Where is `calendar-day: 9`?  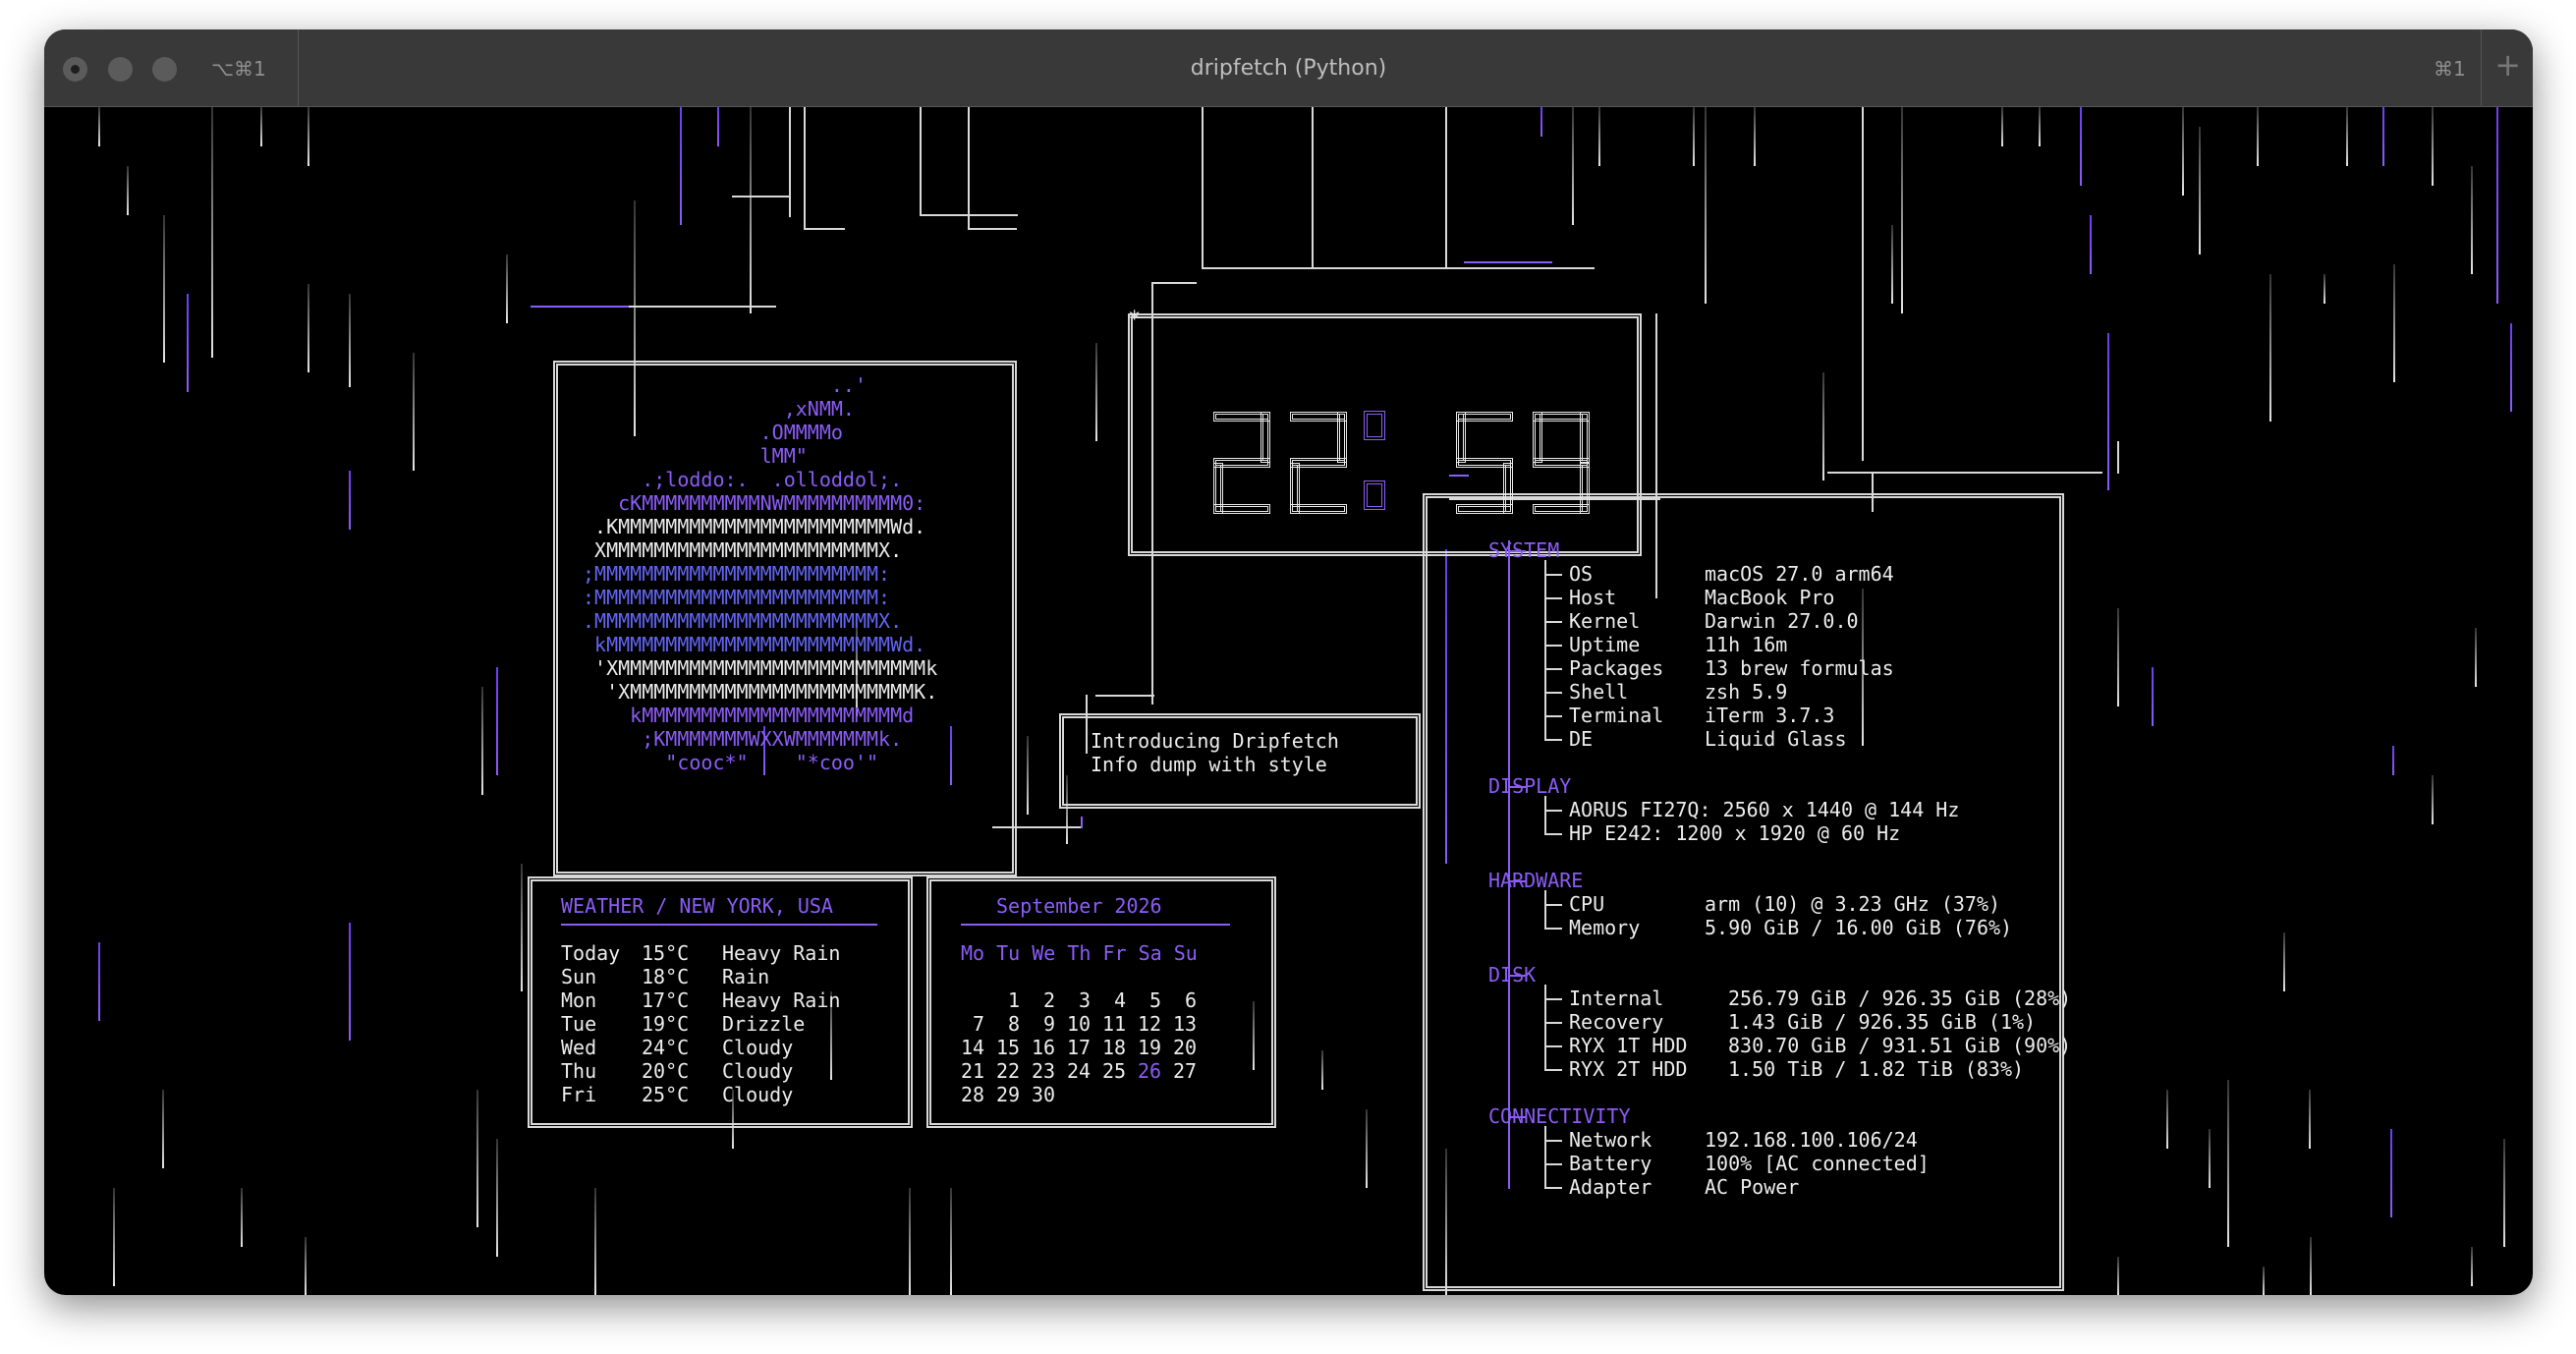
calendar-day: 9 is located at coordinates (1049, 1024).